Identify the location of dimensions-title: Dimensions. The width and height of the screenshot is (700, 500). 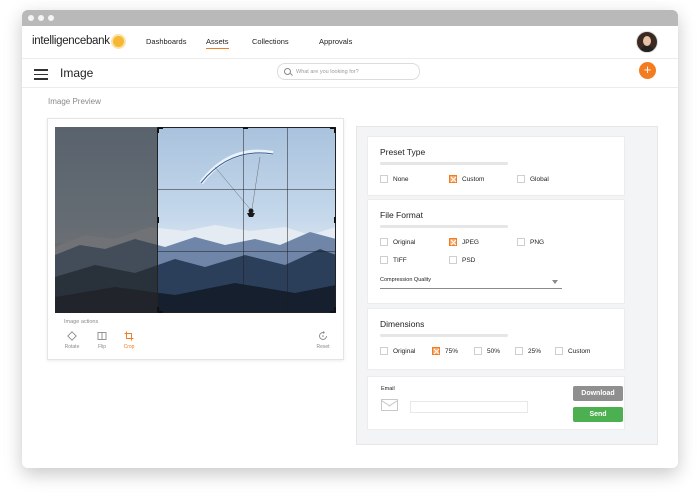
(402, 324).